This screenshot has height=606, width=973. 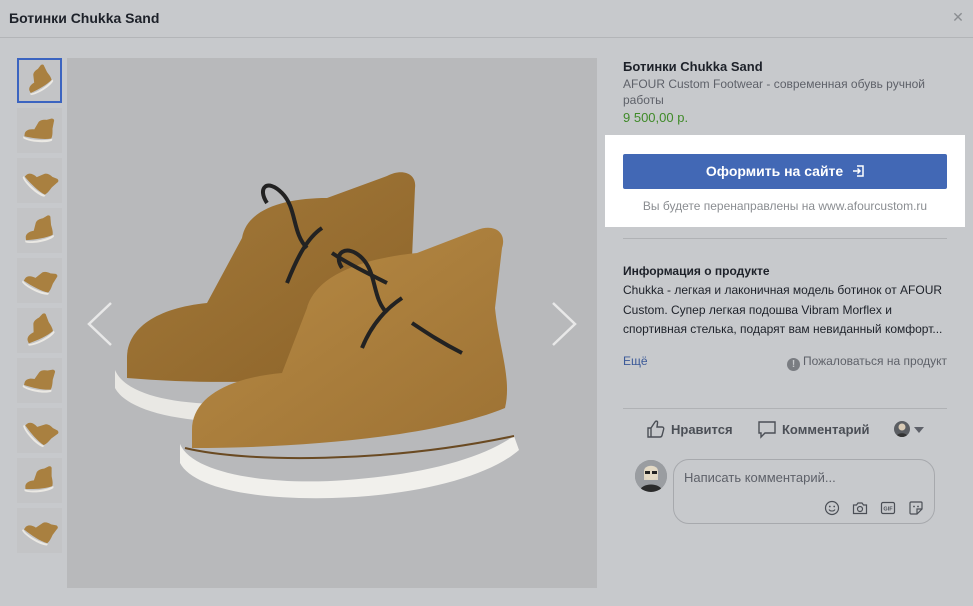 What do you see at coordinates (804, 491) in the screenshot?
I see `comment-box: GIF` at bounding box center [804, 491].